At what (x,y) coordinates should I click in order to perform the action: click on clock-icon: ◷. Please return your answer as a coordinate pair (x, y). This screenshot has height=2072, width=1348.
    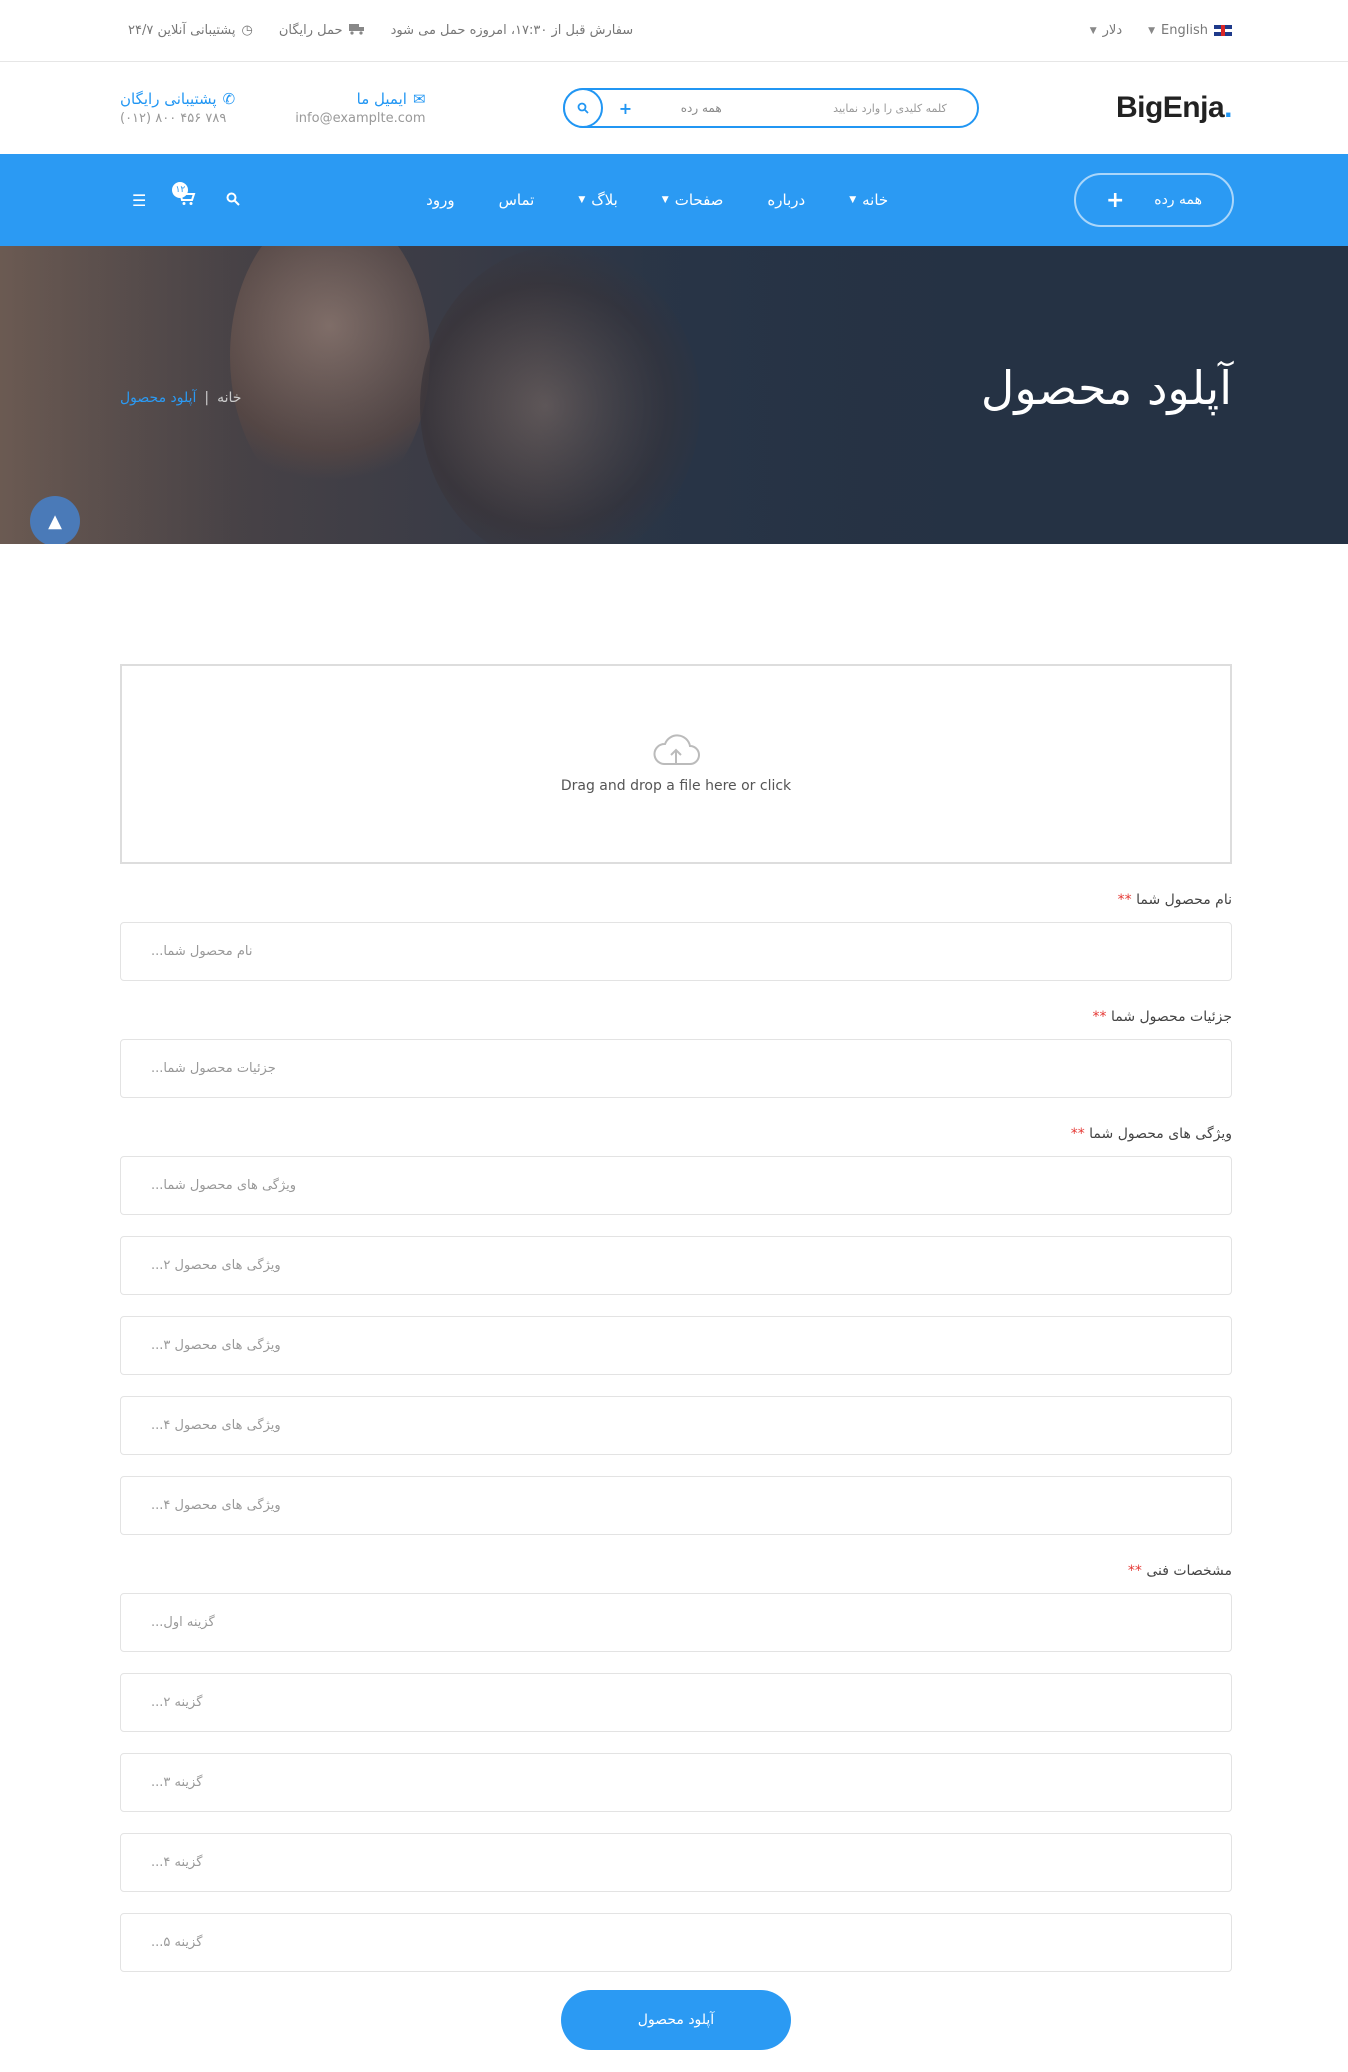
    Looking at the image, I should click on (247, 30).